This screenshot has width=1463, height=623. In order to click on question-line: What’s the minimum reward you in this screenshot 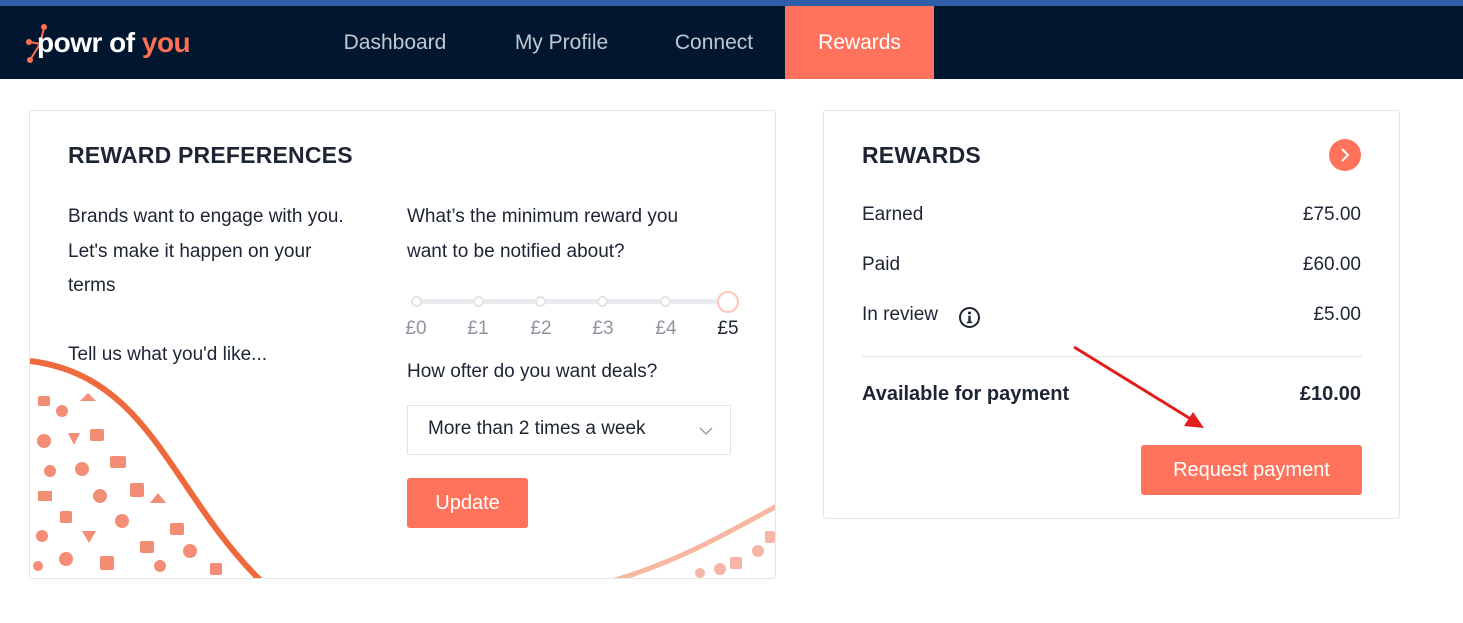, I will do `click(543, 216)`.